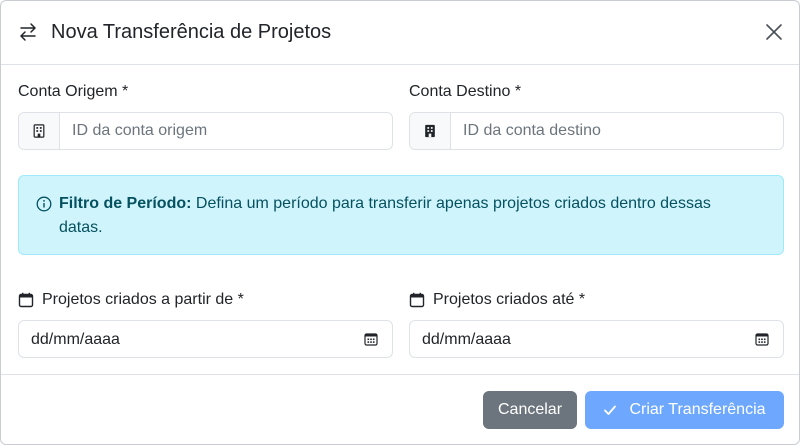 The image size is (800, 445). What do you see at coordinates (697, 409) in the screenshot?
I see `create-transfer-label: Criar Transferência` at bounding box center [697, 409].